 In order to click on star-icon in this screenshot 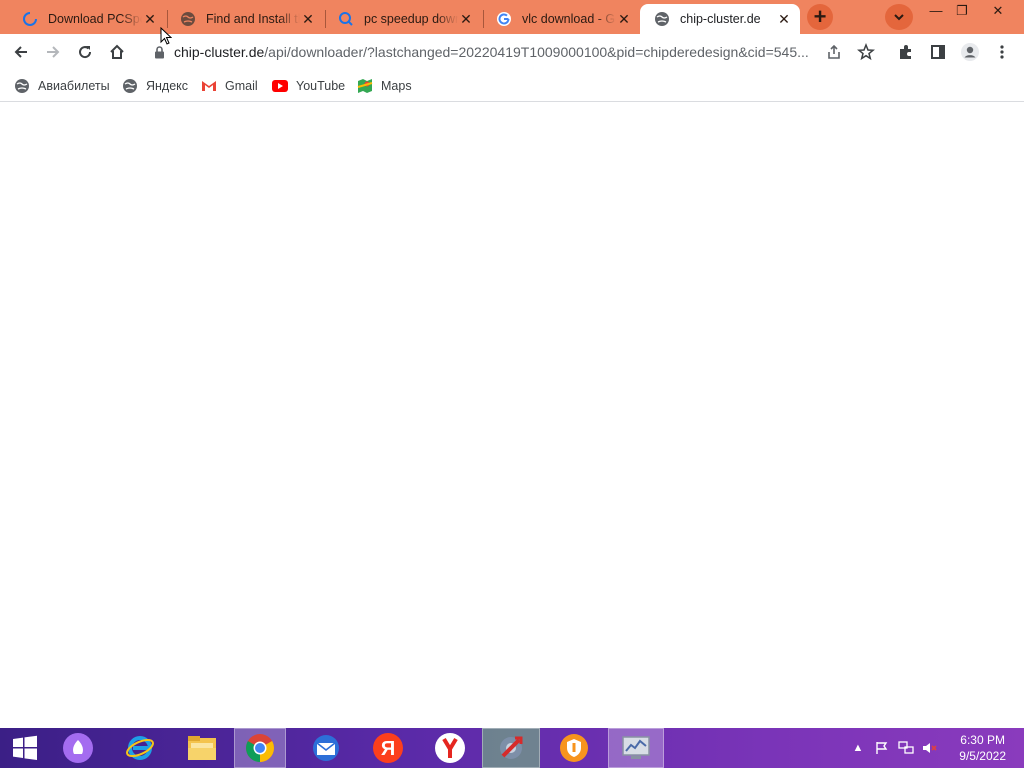, I will do `click(866, 52)`.